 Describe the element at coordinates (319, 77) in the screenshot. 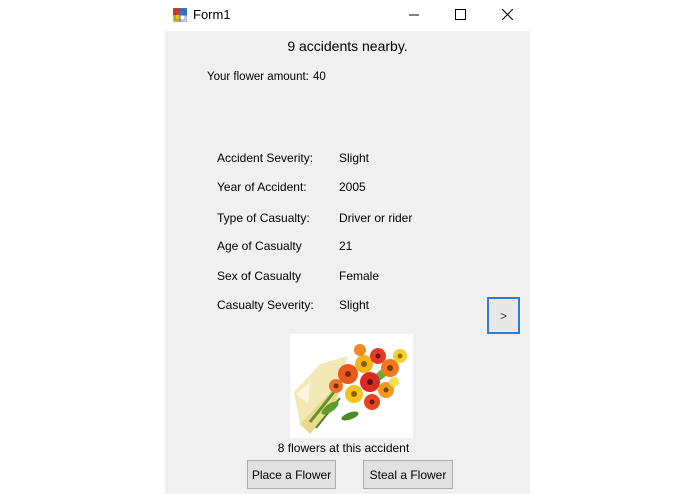

I see `flower-amount-value: 40` at that location.